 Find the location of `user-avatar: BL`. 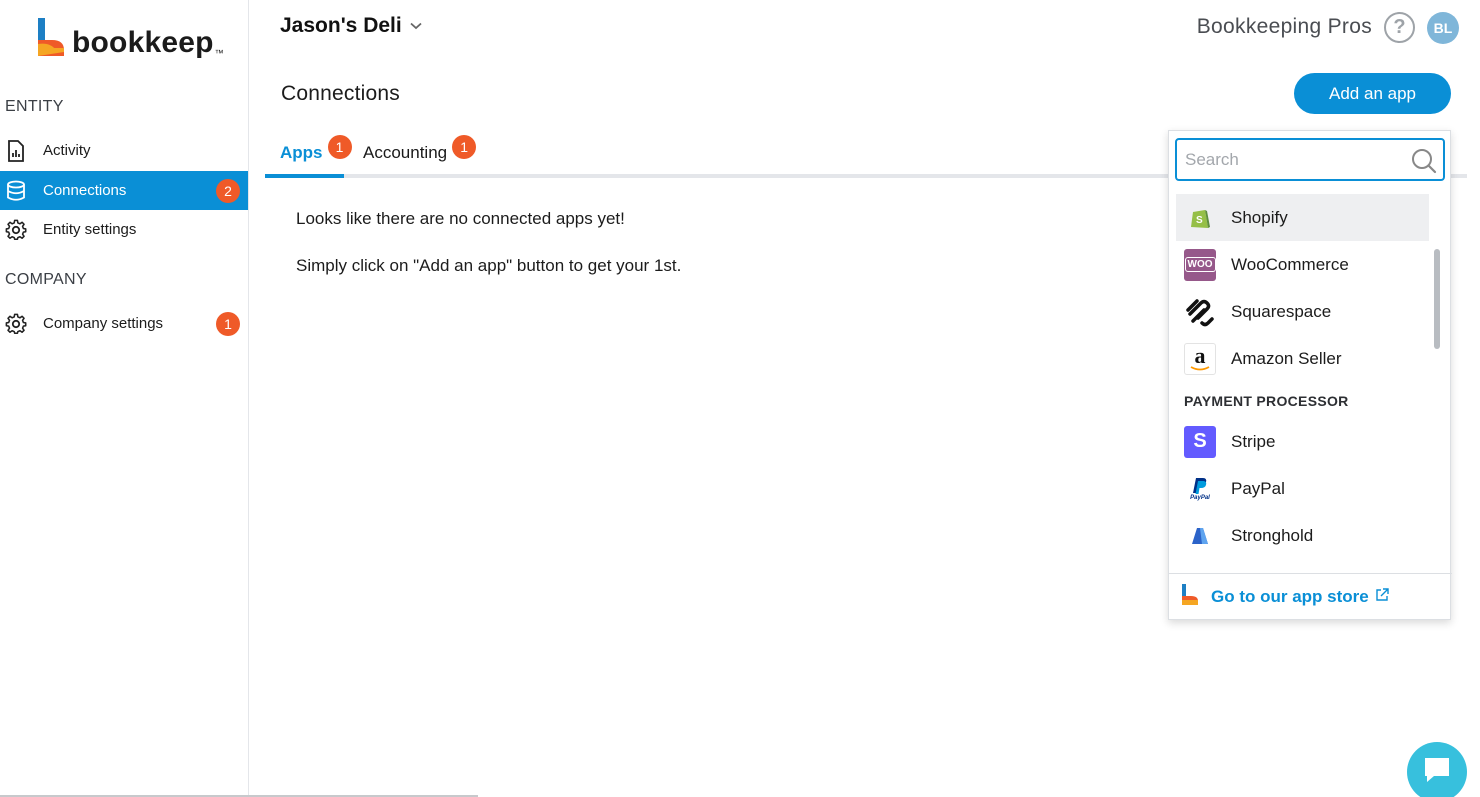

user-avatar: BL is located at coordinates (1443, 28).